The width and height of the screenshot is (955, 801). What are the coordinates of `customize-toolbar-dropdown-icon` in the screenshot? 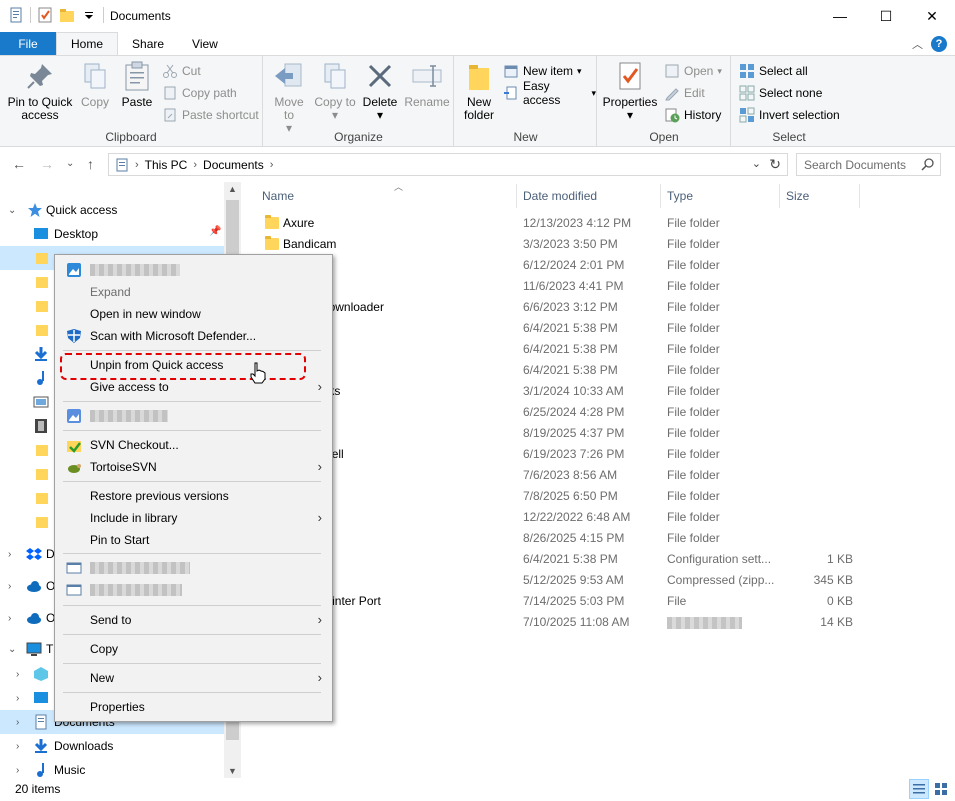 It's located at (89, 15).